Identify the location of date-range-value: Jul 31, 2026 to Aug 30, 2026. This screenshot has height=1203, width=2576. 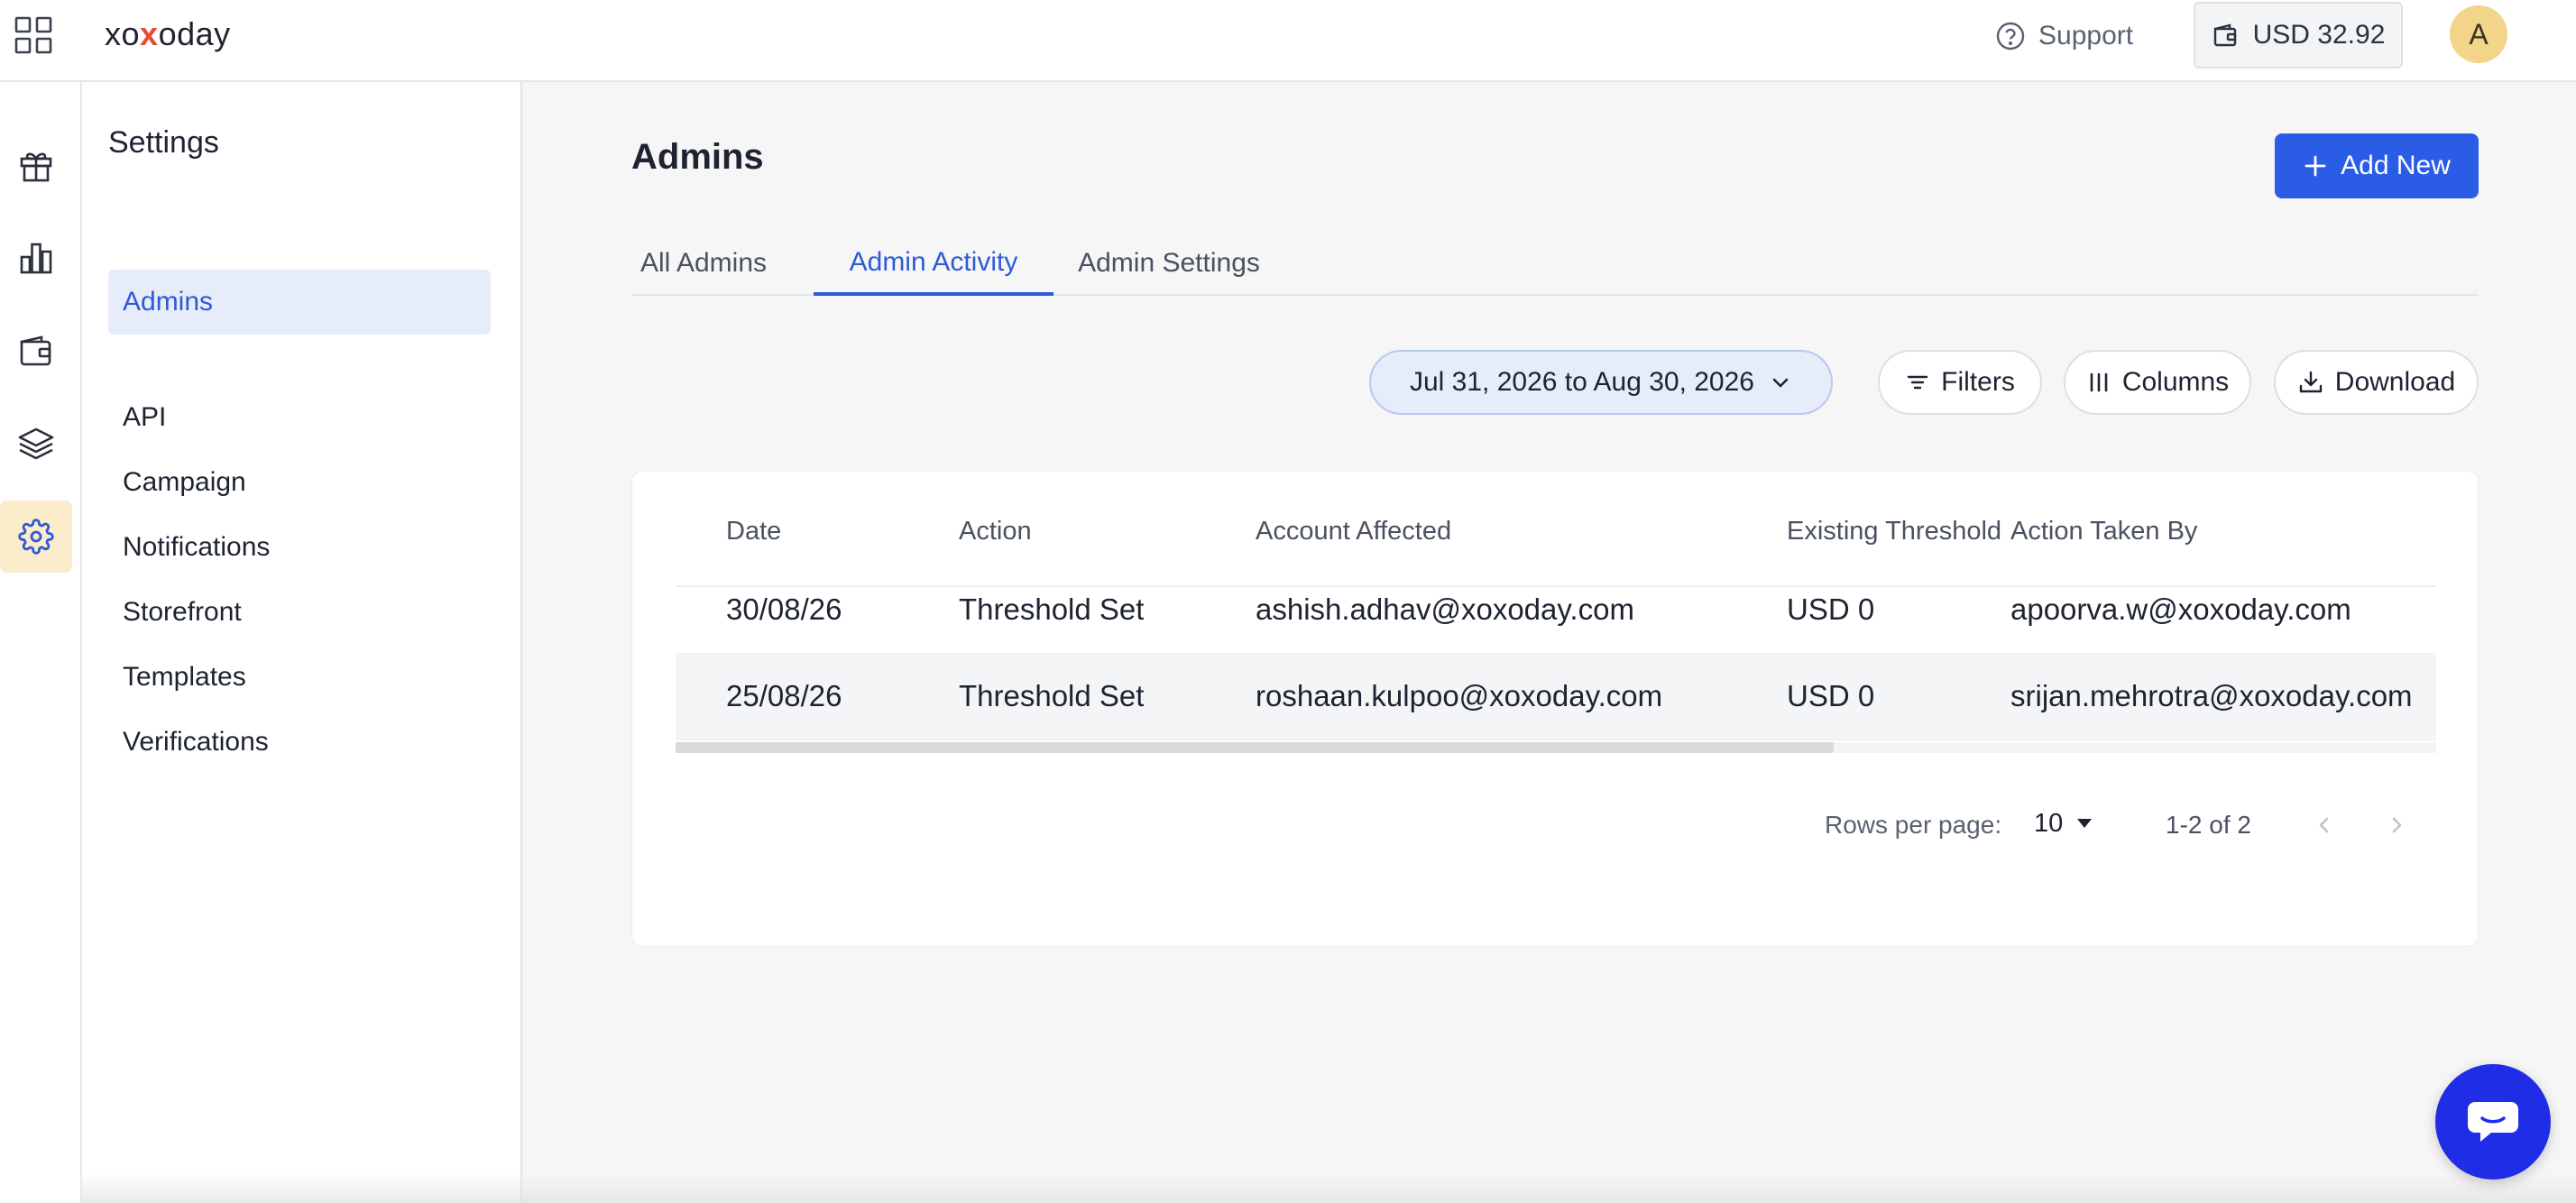
(1582, 382).